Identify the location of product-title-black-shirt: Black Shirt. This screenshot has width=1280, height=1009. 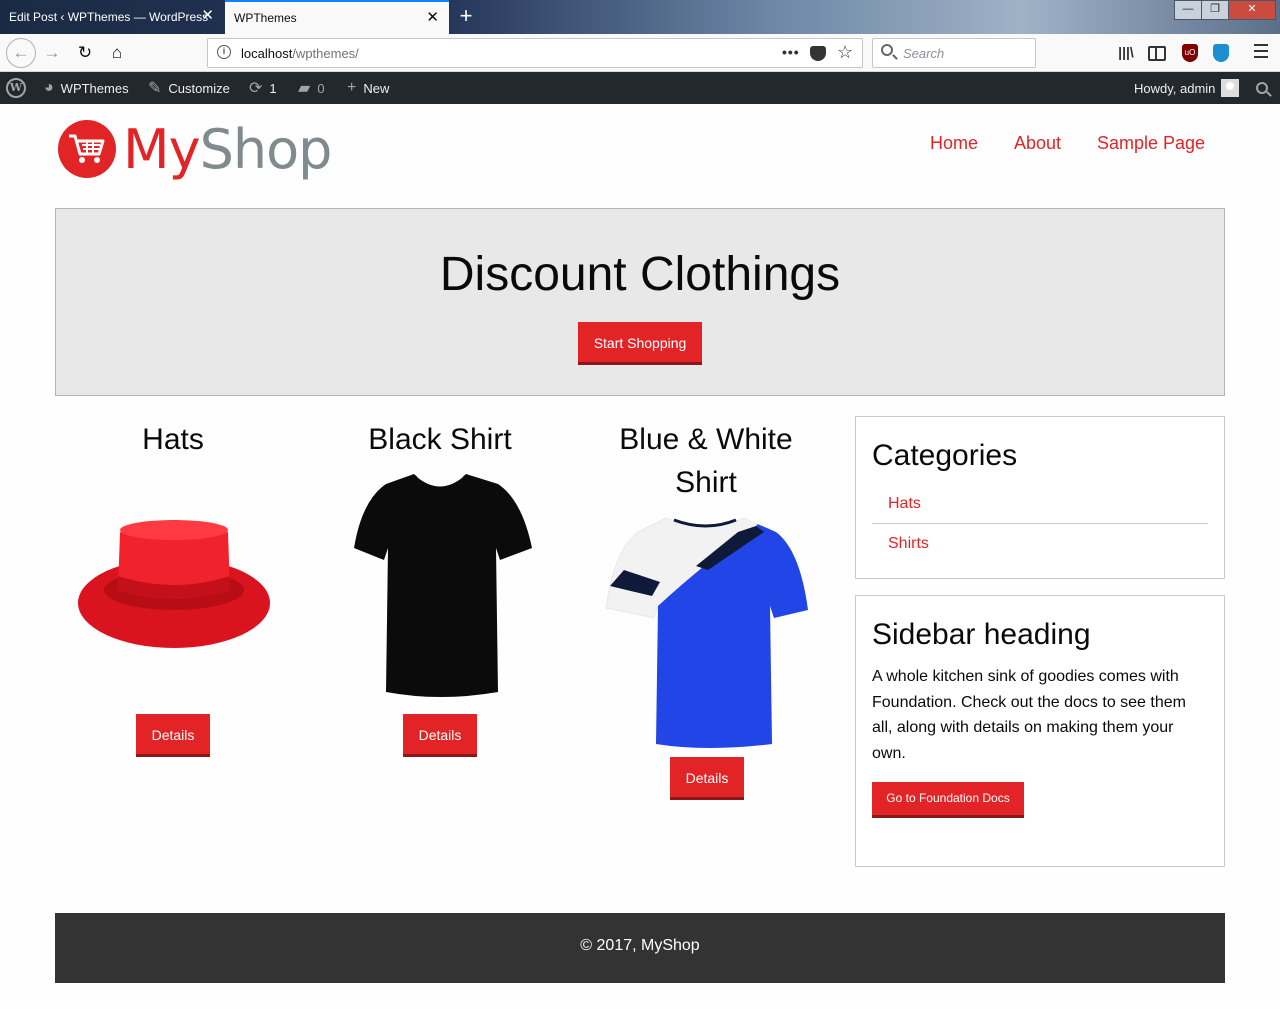
(440, 439).